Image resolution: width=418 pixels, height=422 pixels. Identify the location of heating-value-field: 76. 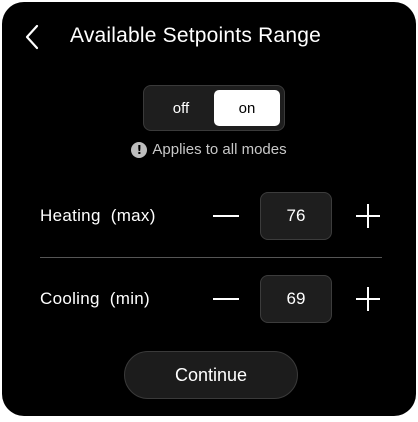
(296, 216).